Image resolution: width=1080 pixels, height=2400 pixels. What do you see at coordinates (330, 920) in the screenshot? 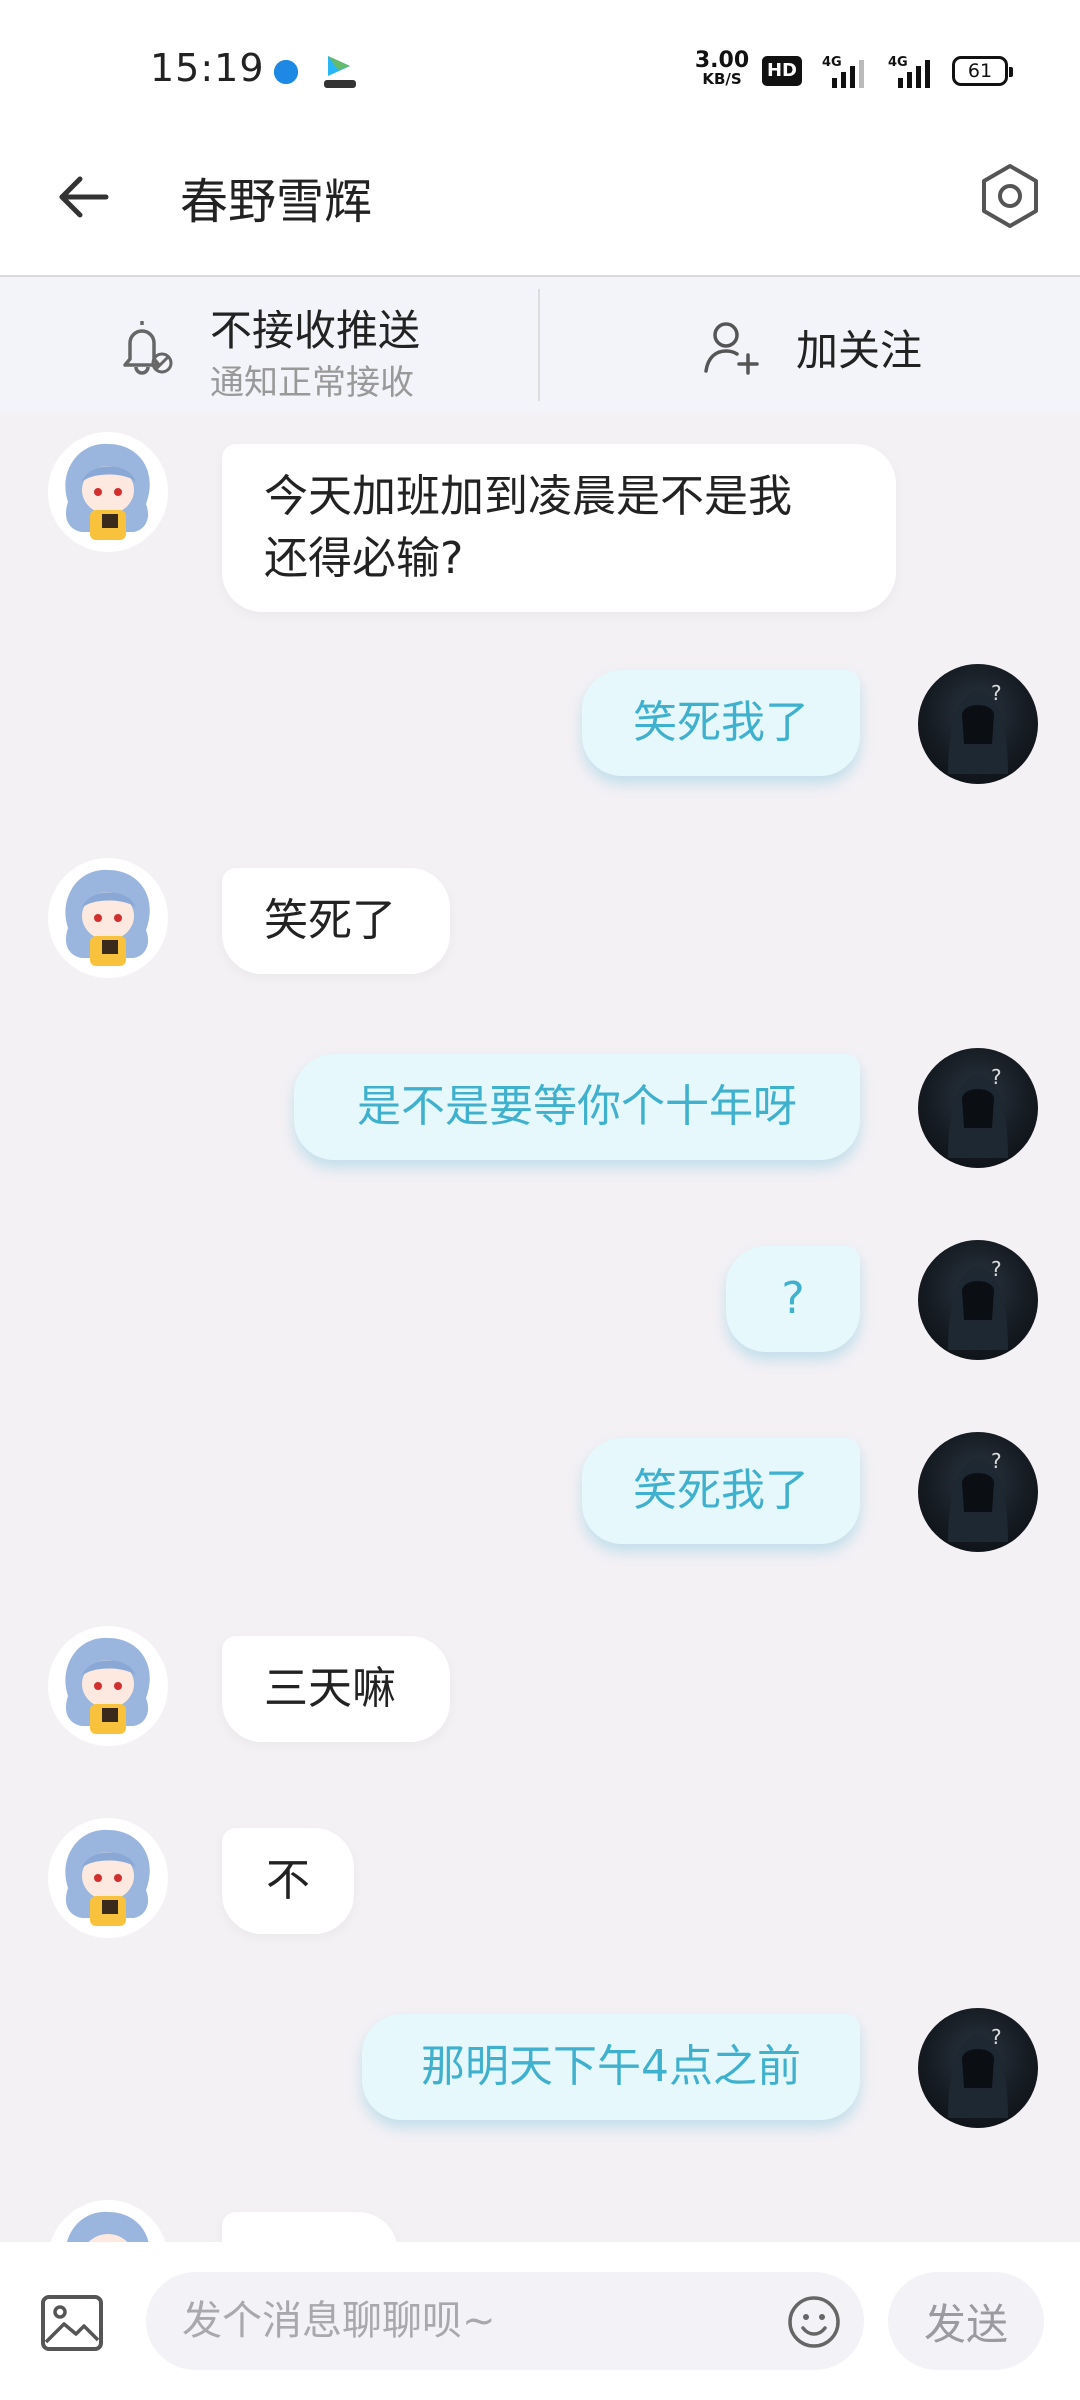
I see `message-text: 笑死了` at bounding box center [330, 920].